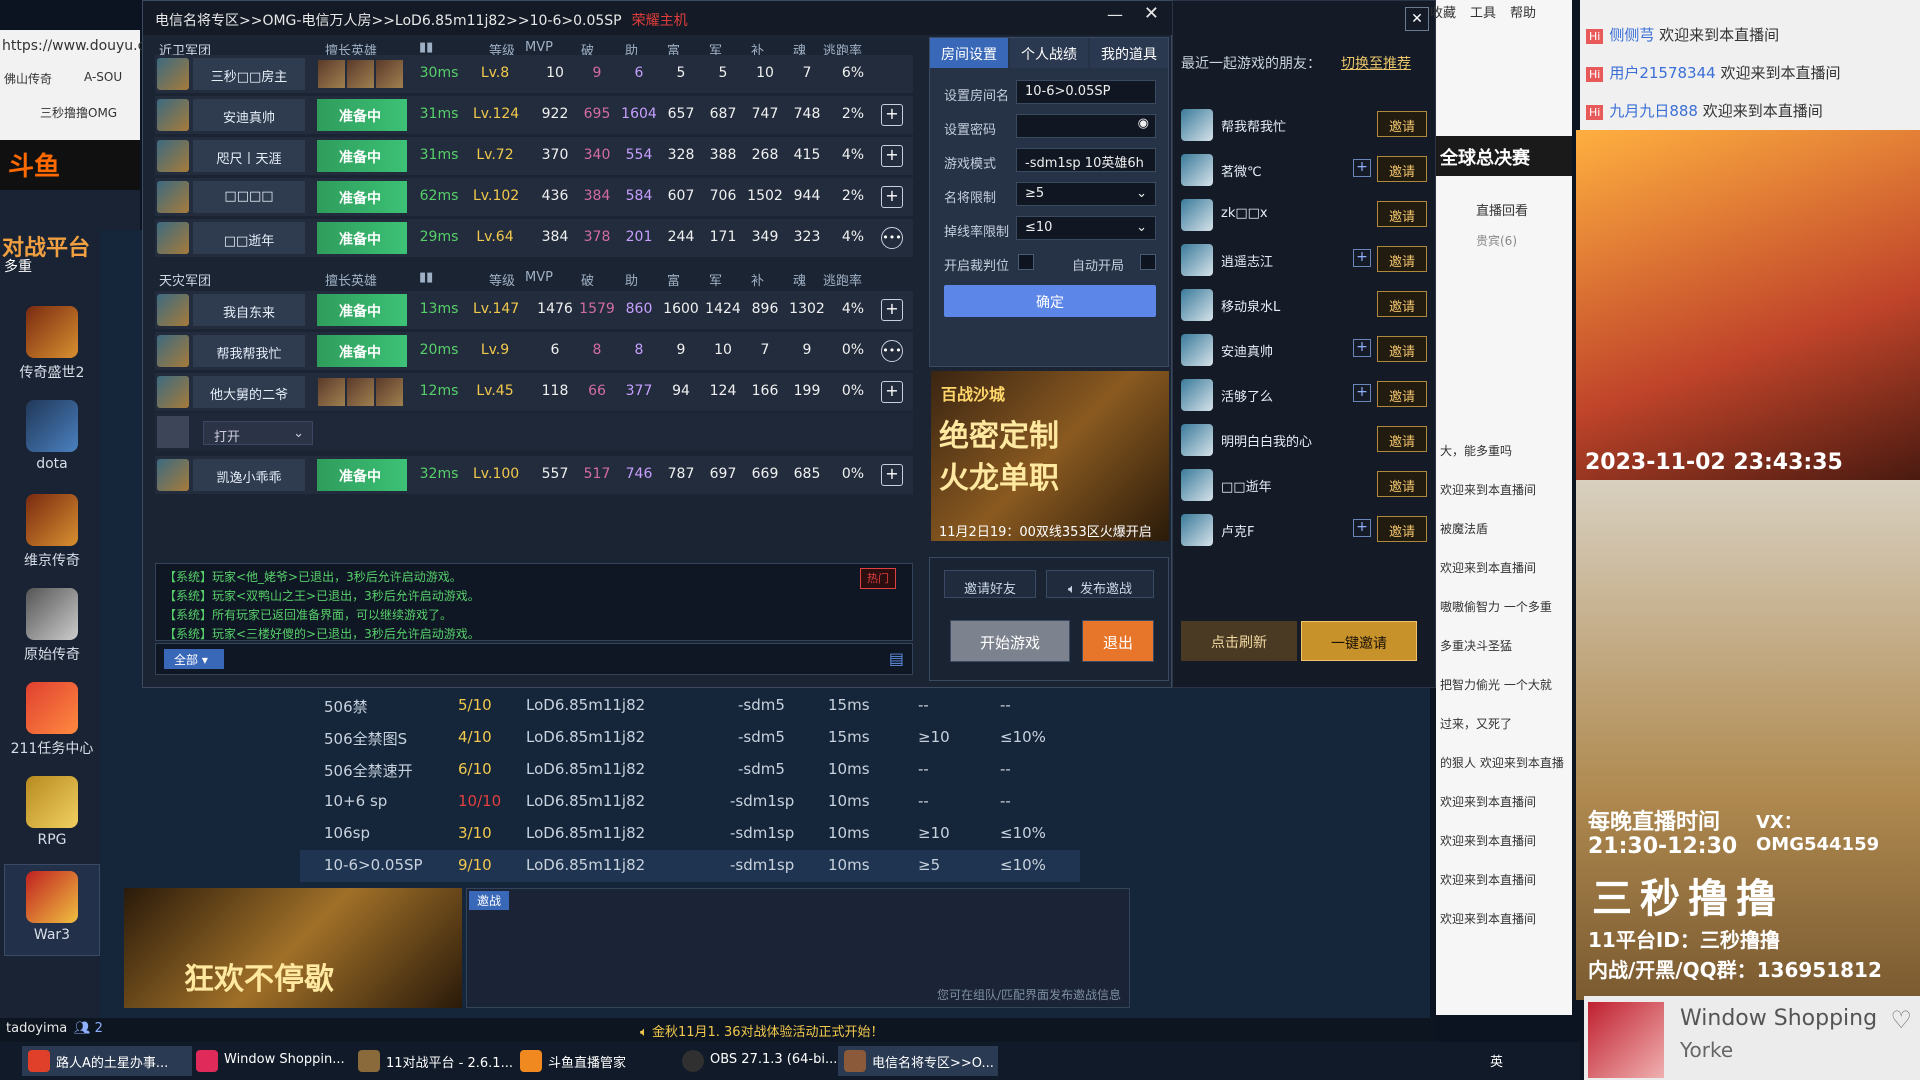  What do you see at coordinates (194, 659) in the screenshot?
I see `filter-dropdown: 全部 ▾` at bounding box center [194, 659].